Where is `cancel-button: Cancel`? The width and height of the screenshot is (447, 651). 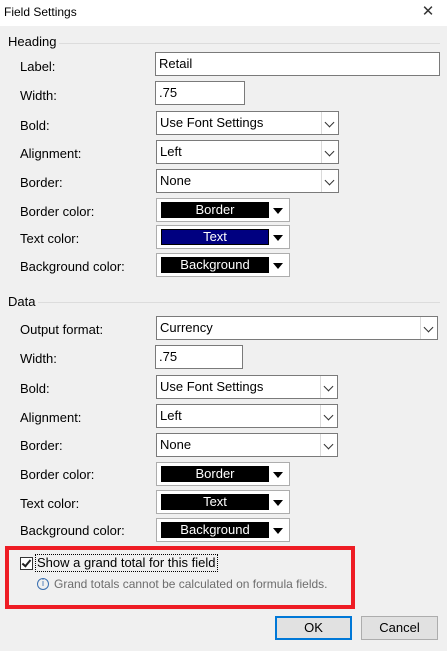 cancel-button: Cancel is located at coordinates (399, 628).